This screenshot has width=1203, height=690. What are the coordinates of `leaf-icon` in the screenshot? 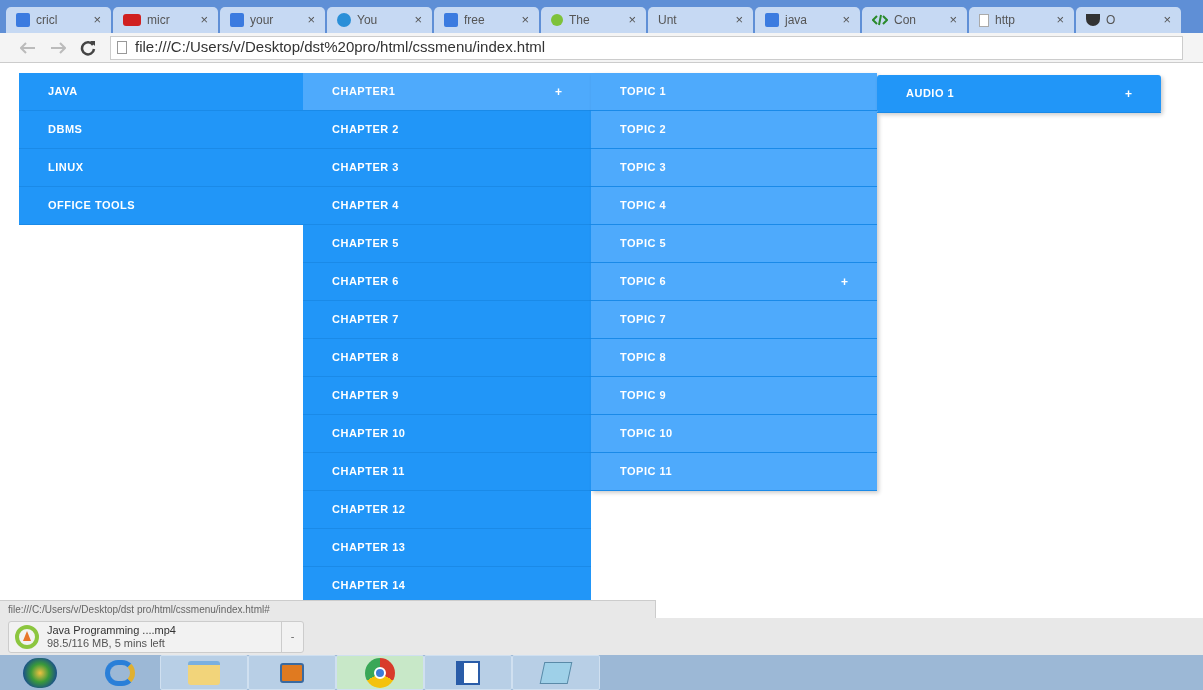 It's located at (557, 20).